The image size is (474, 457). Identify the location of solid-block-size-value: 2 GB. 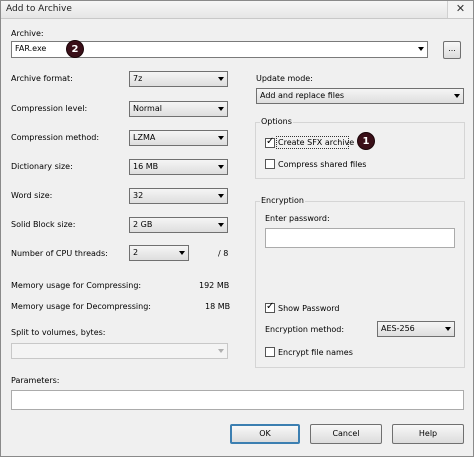
(143, 224).